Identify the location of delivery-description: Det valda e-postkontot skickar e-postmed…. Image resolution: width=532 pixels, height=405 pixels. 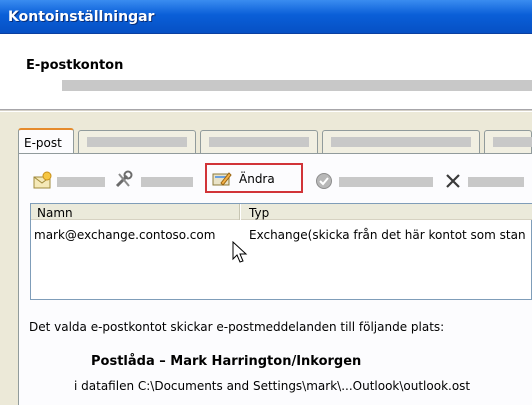
(237, 327).